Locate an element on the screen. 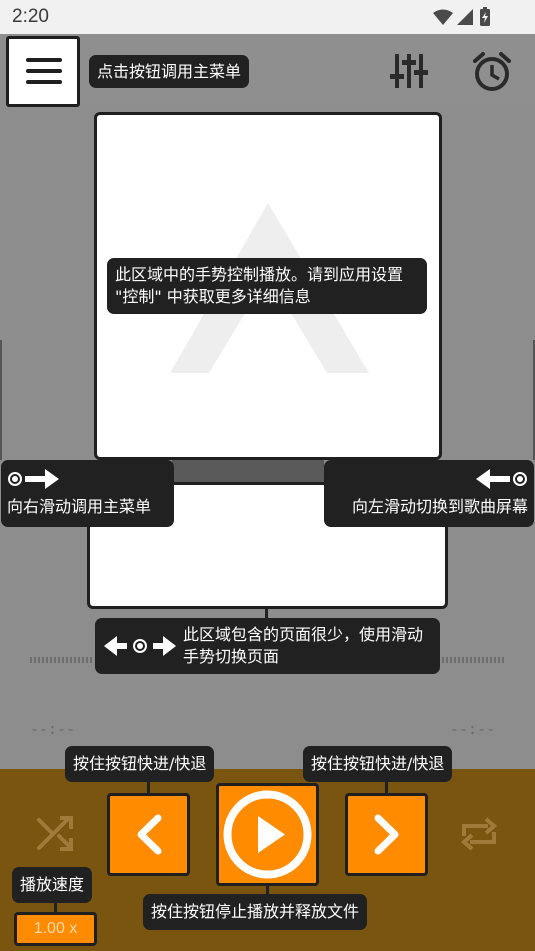 The width and height of the screenshot is (535, 951). left-edge-indicator is located at coordinates (1, 400).